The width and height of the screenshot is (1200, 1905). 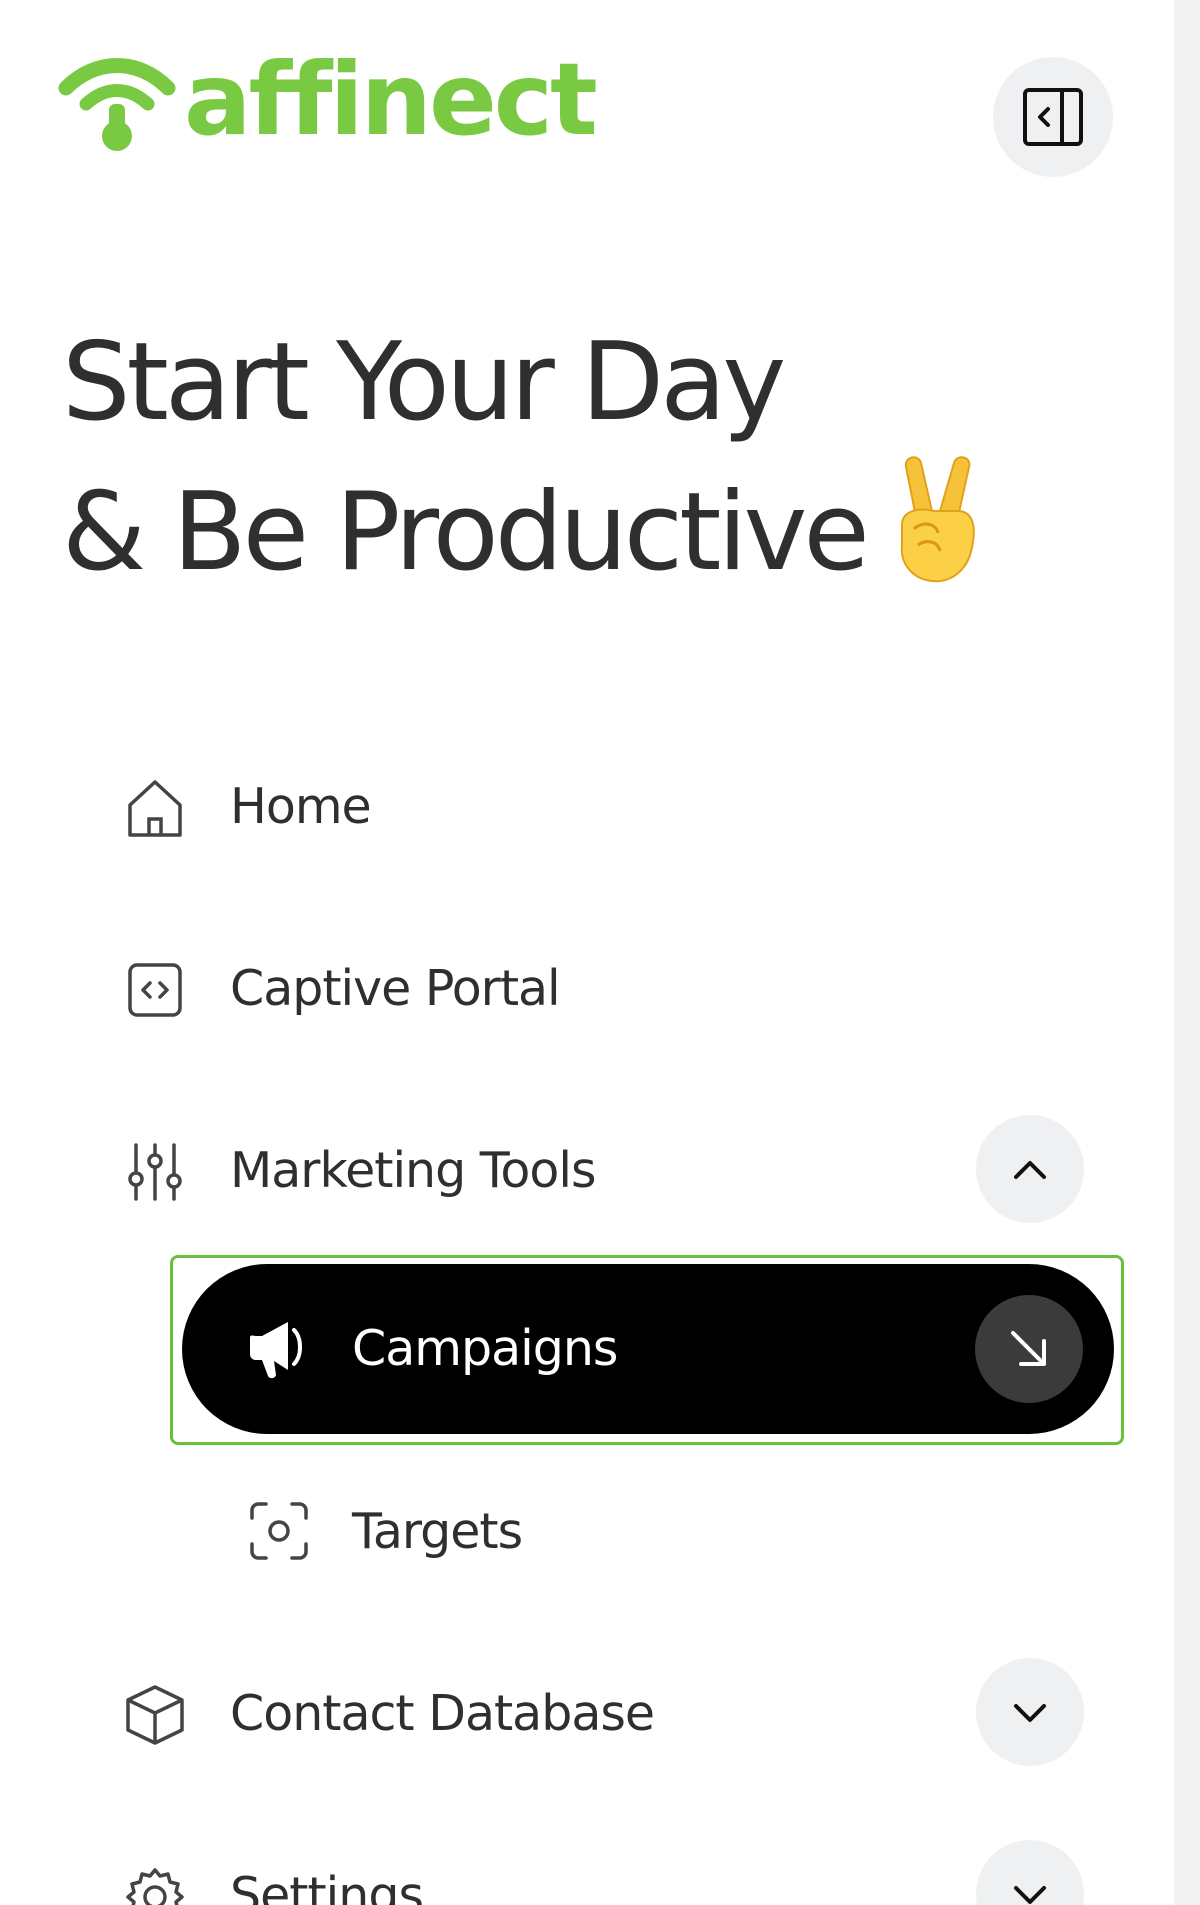 What do you see at coordinates (276, 1350) in the screenshot?
I see `megaphone-icon` at bounding box center [276, 1350].